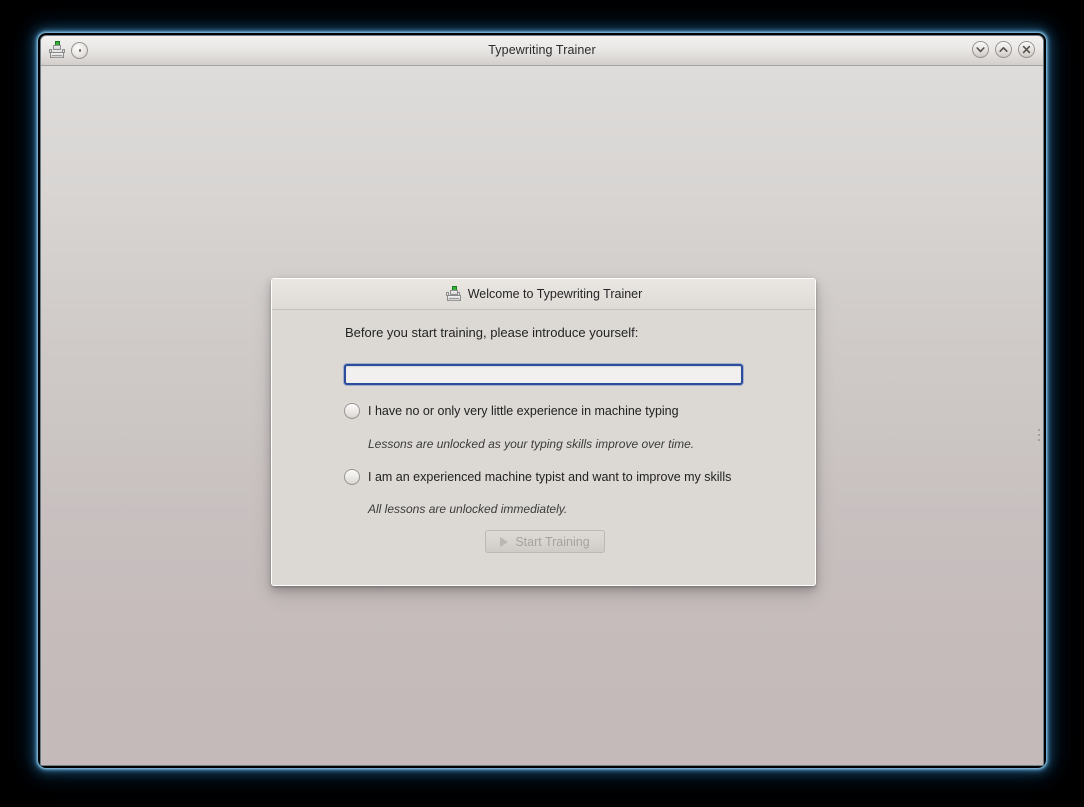 Image resolution: width=1084 pixels, height=807 pixels. Describe the element at coordinates (352, 477) in the screenshot. I see `radio-experienced` at that location.